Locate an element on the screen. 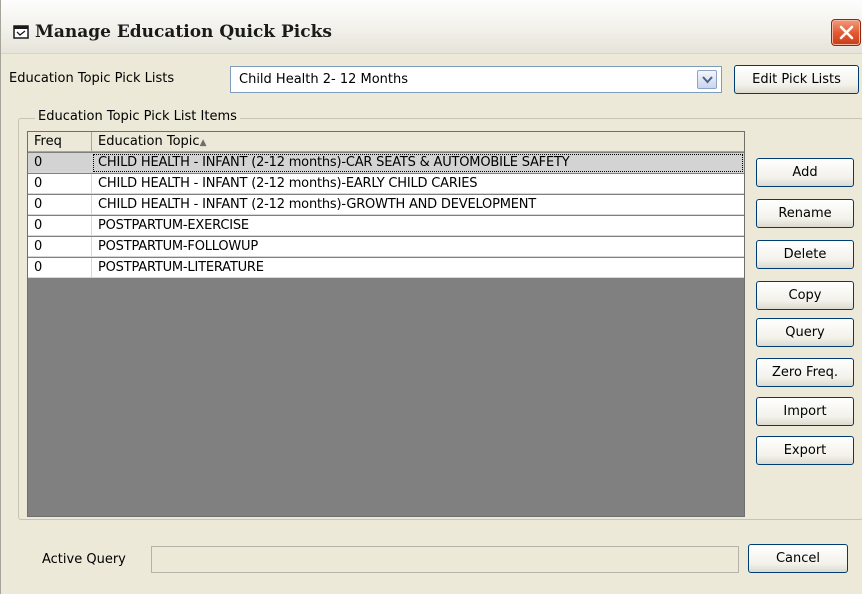  column-header-education-topic: Education Topic▲ is located at coordinates (418, 142).